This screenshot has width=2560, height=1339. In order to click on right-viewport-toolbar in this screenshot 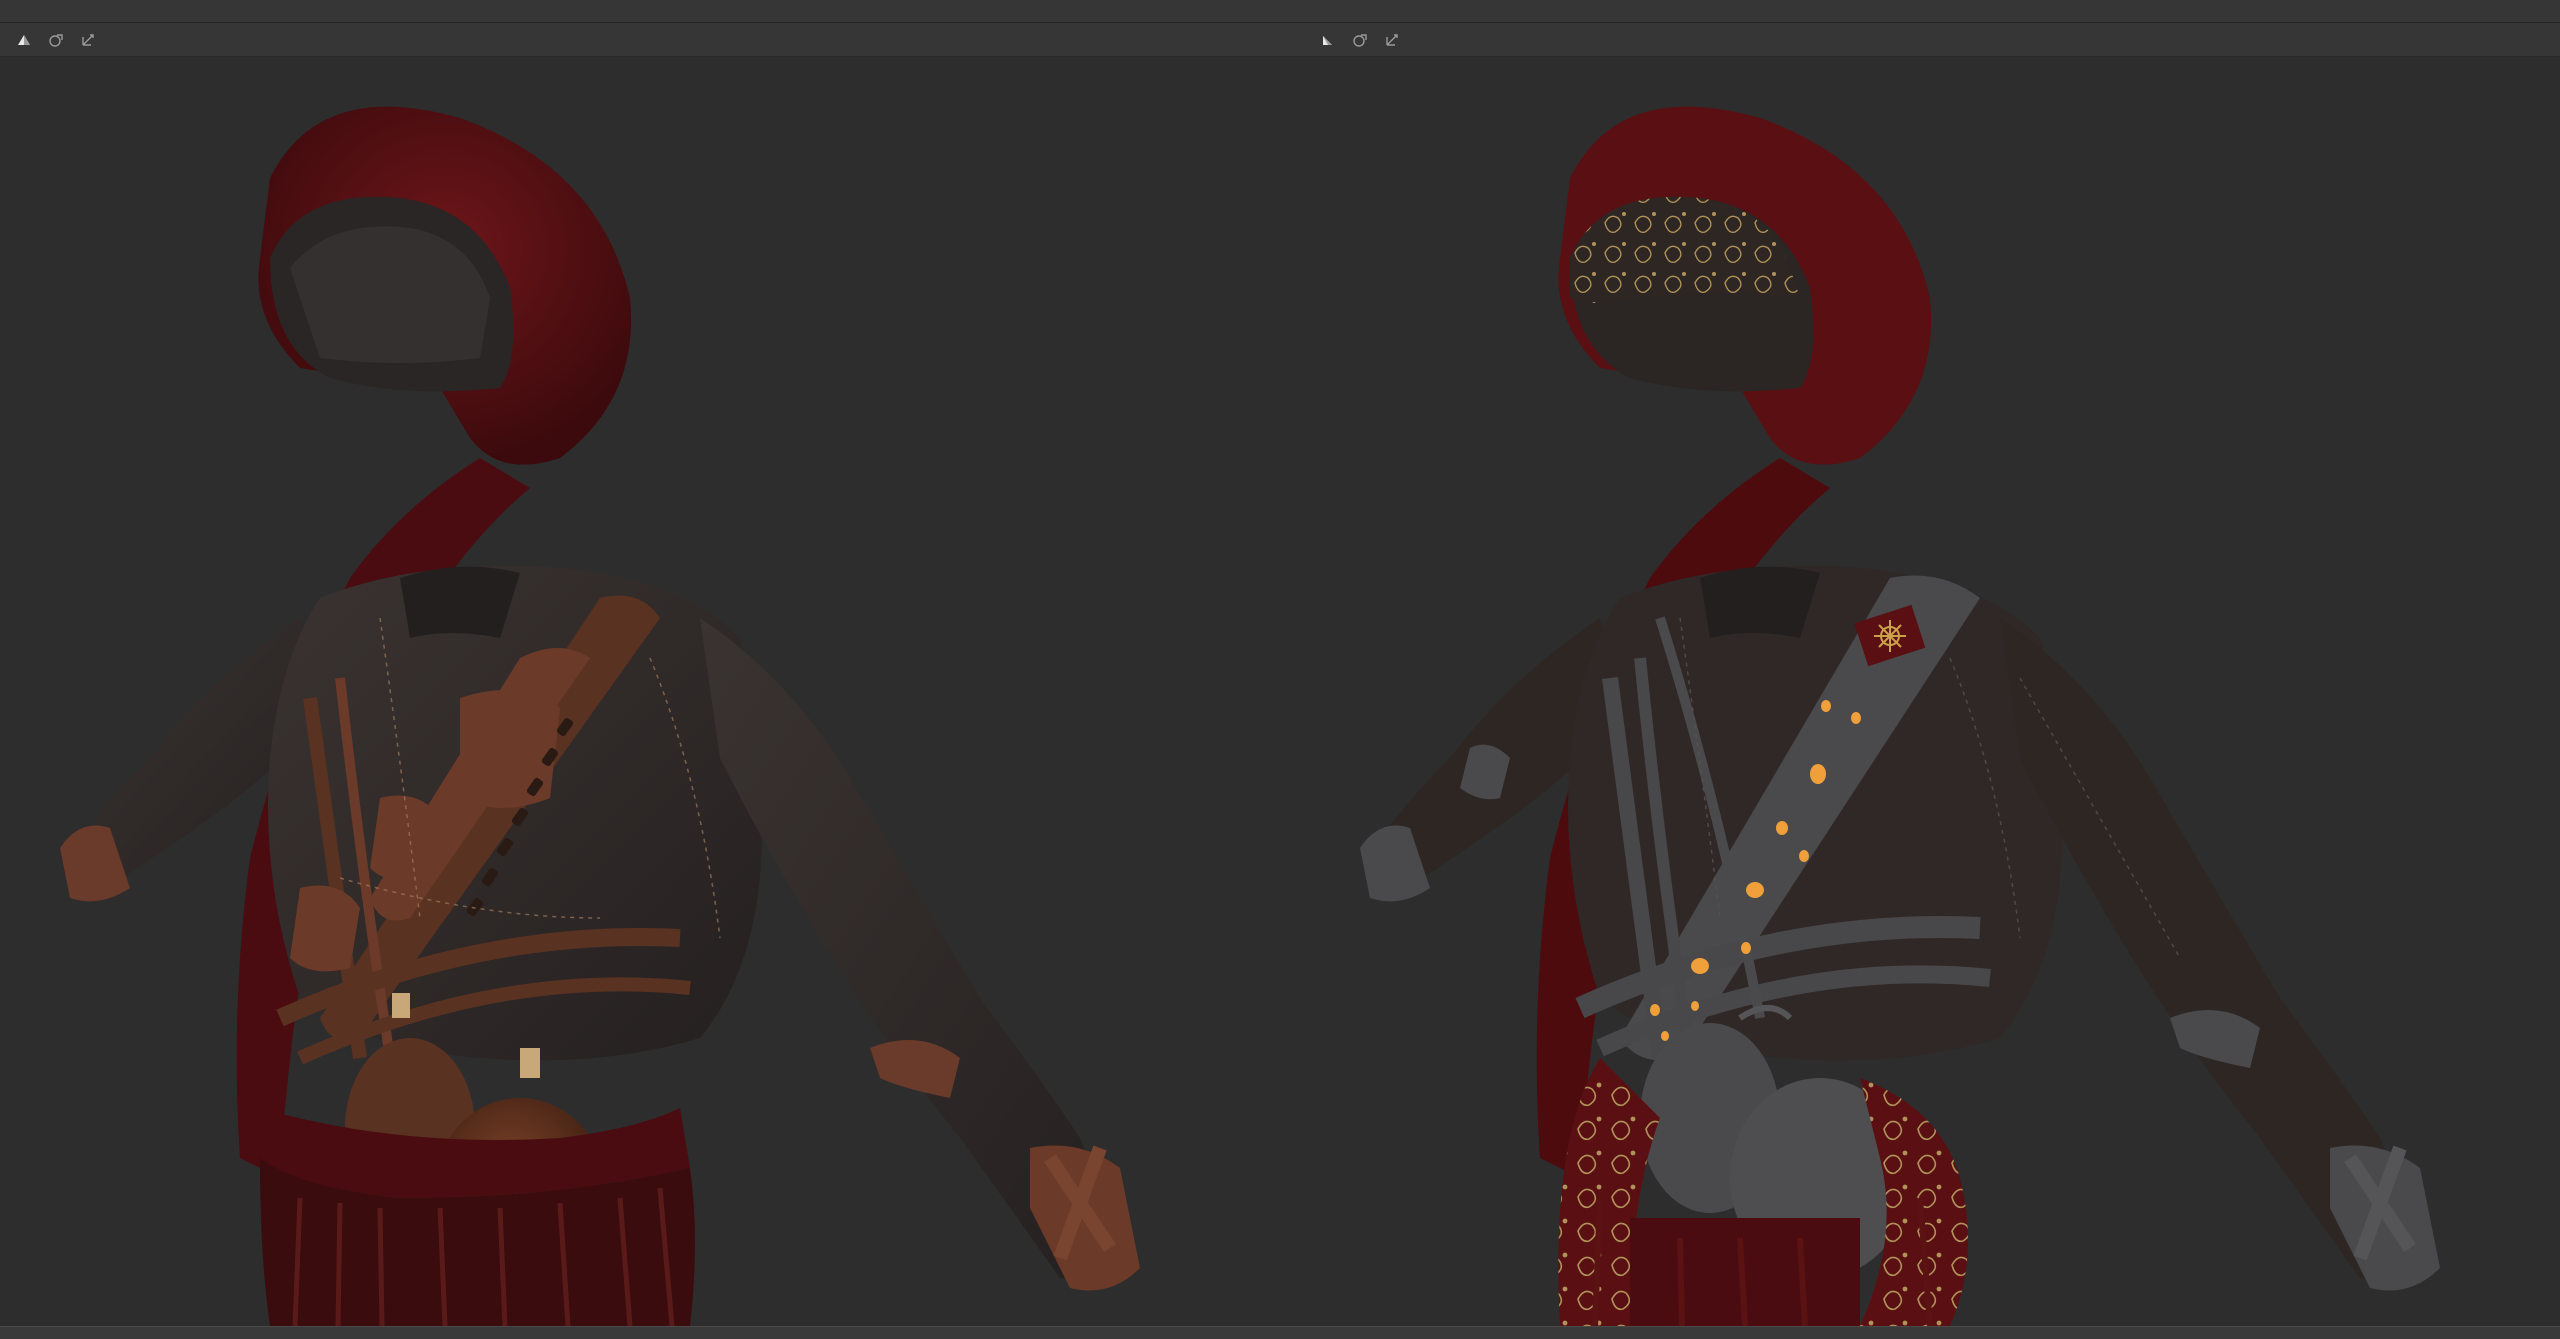, I will do `click(1930, 40)`.